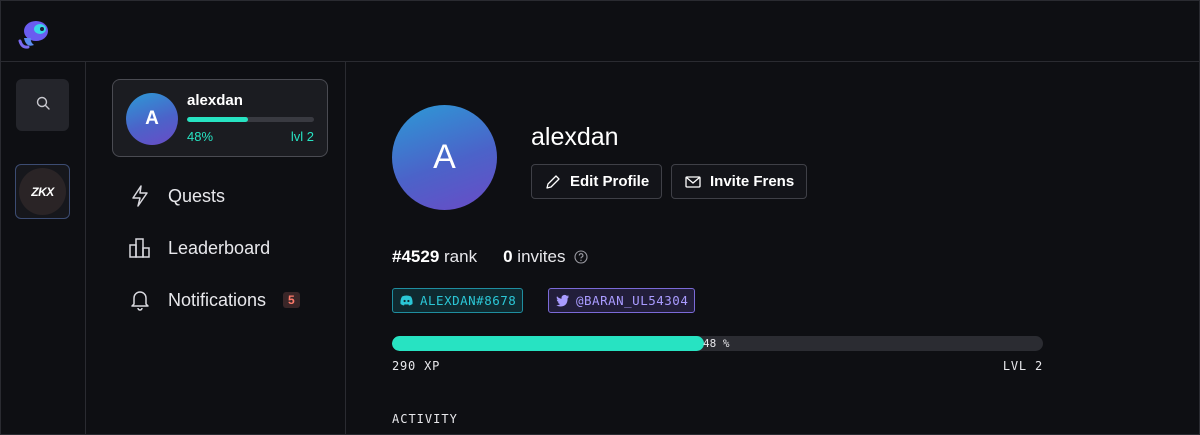 The height and width of the screenshot is (435, 1200). I want to click on search-icon, so click(43, 105).